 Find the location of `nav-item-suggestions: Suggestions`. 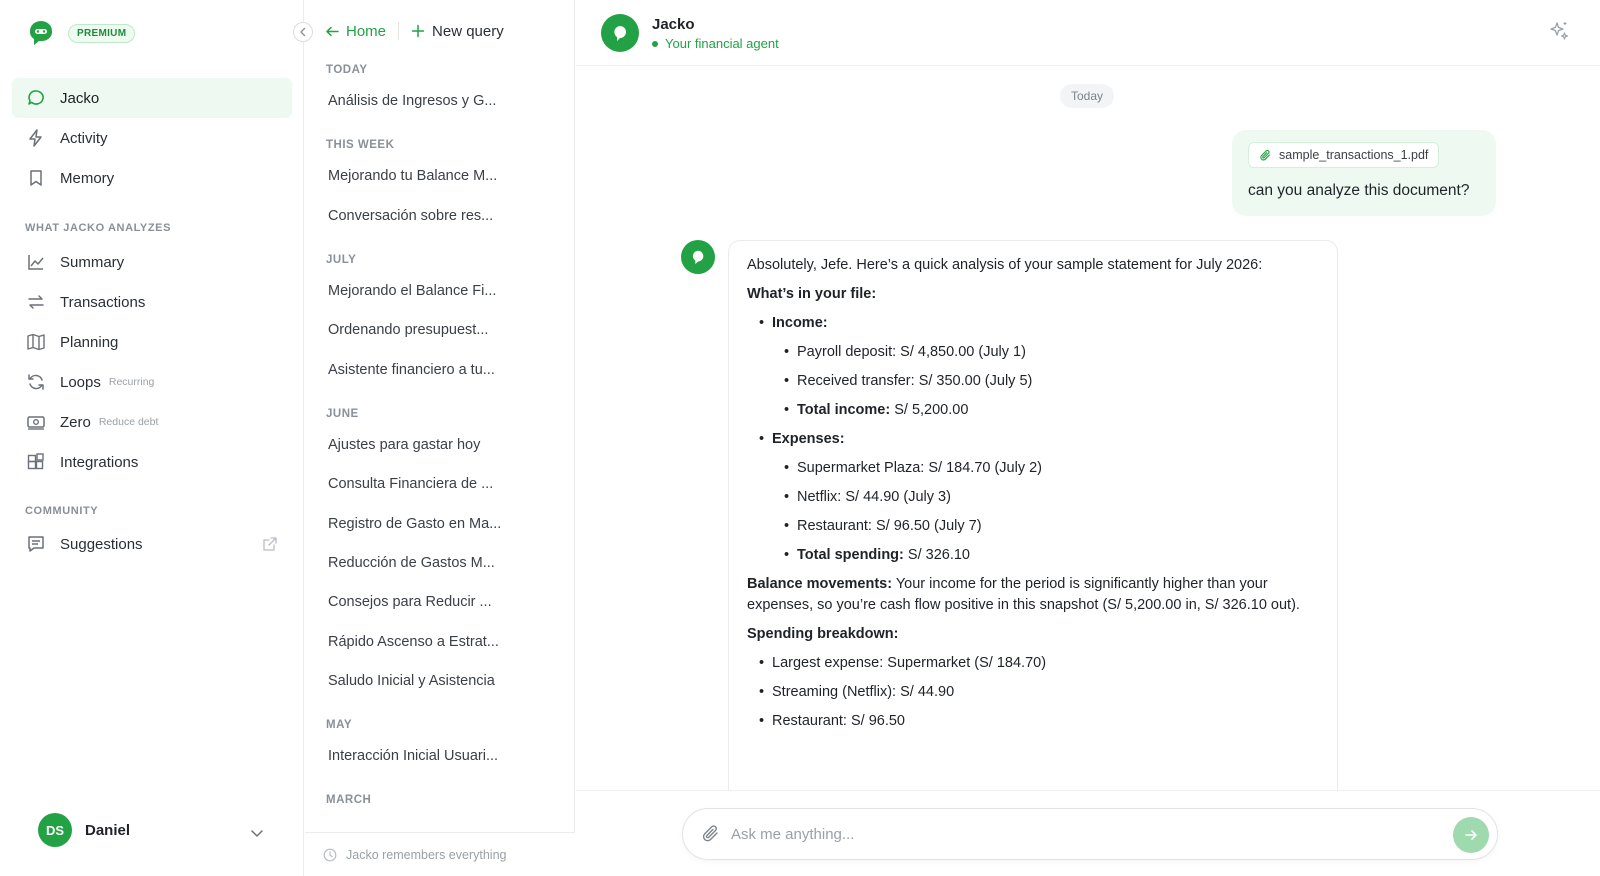

nav-item-suggestions: Suggestions is located at coordinates (152, 544).